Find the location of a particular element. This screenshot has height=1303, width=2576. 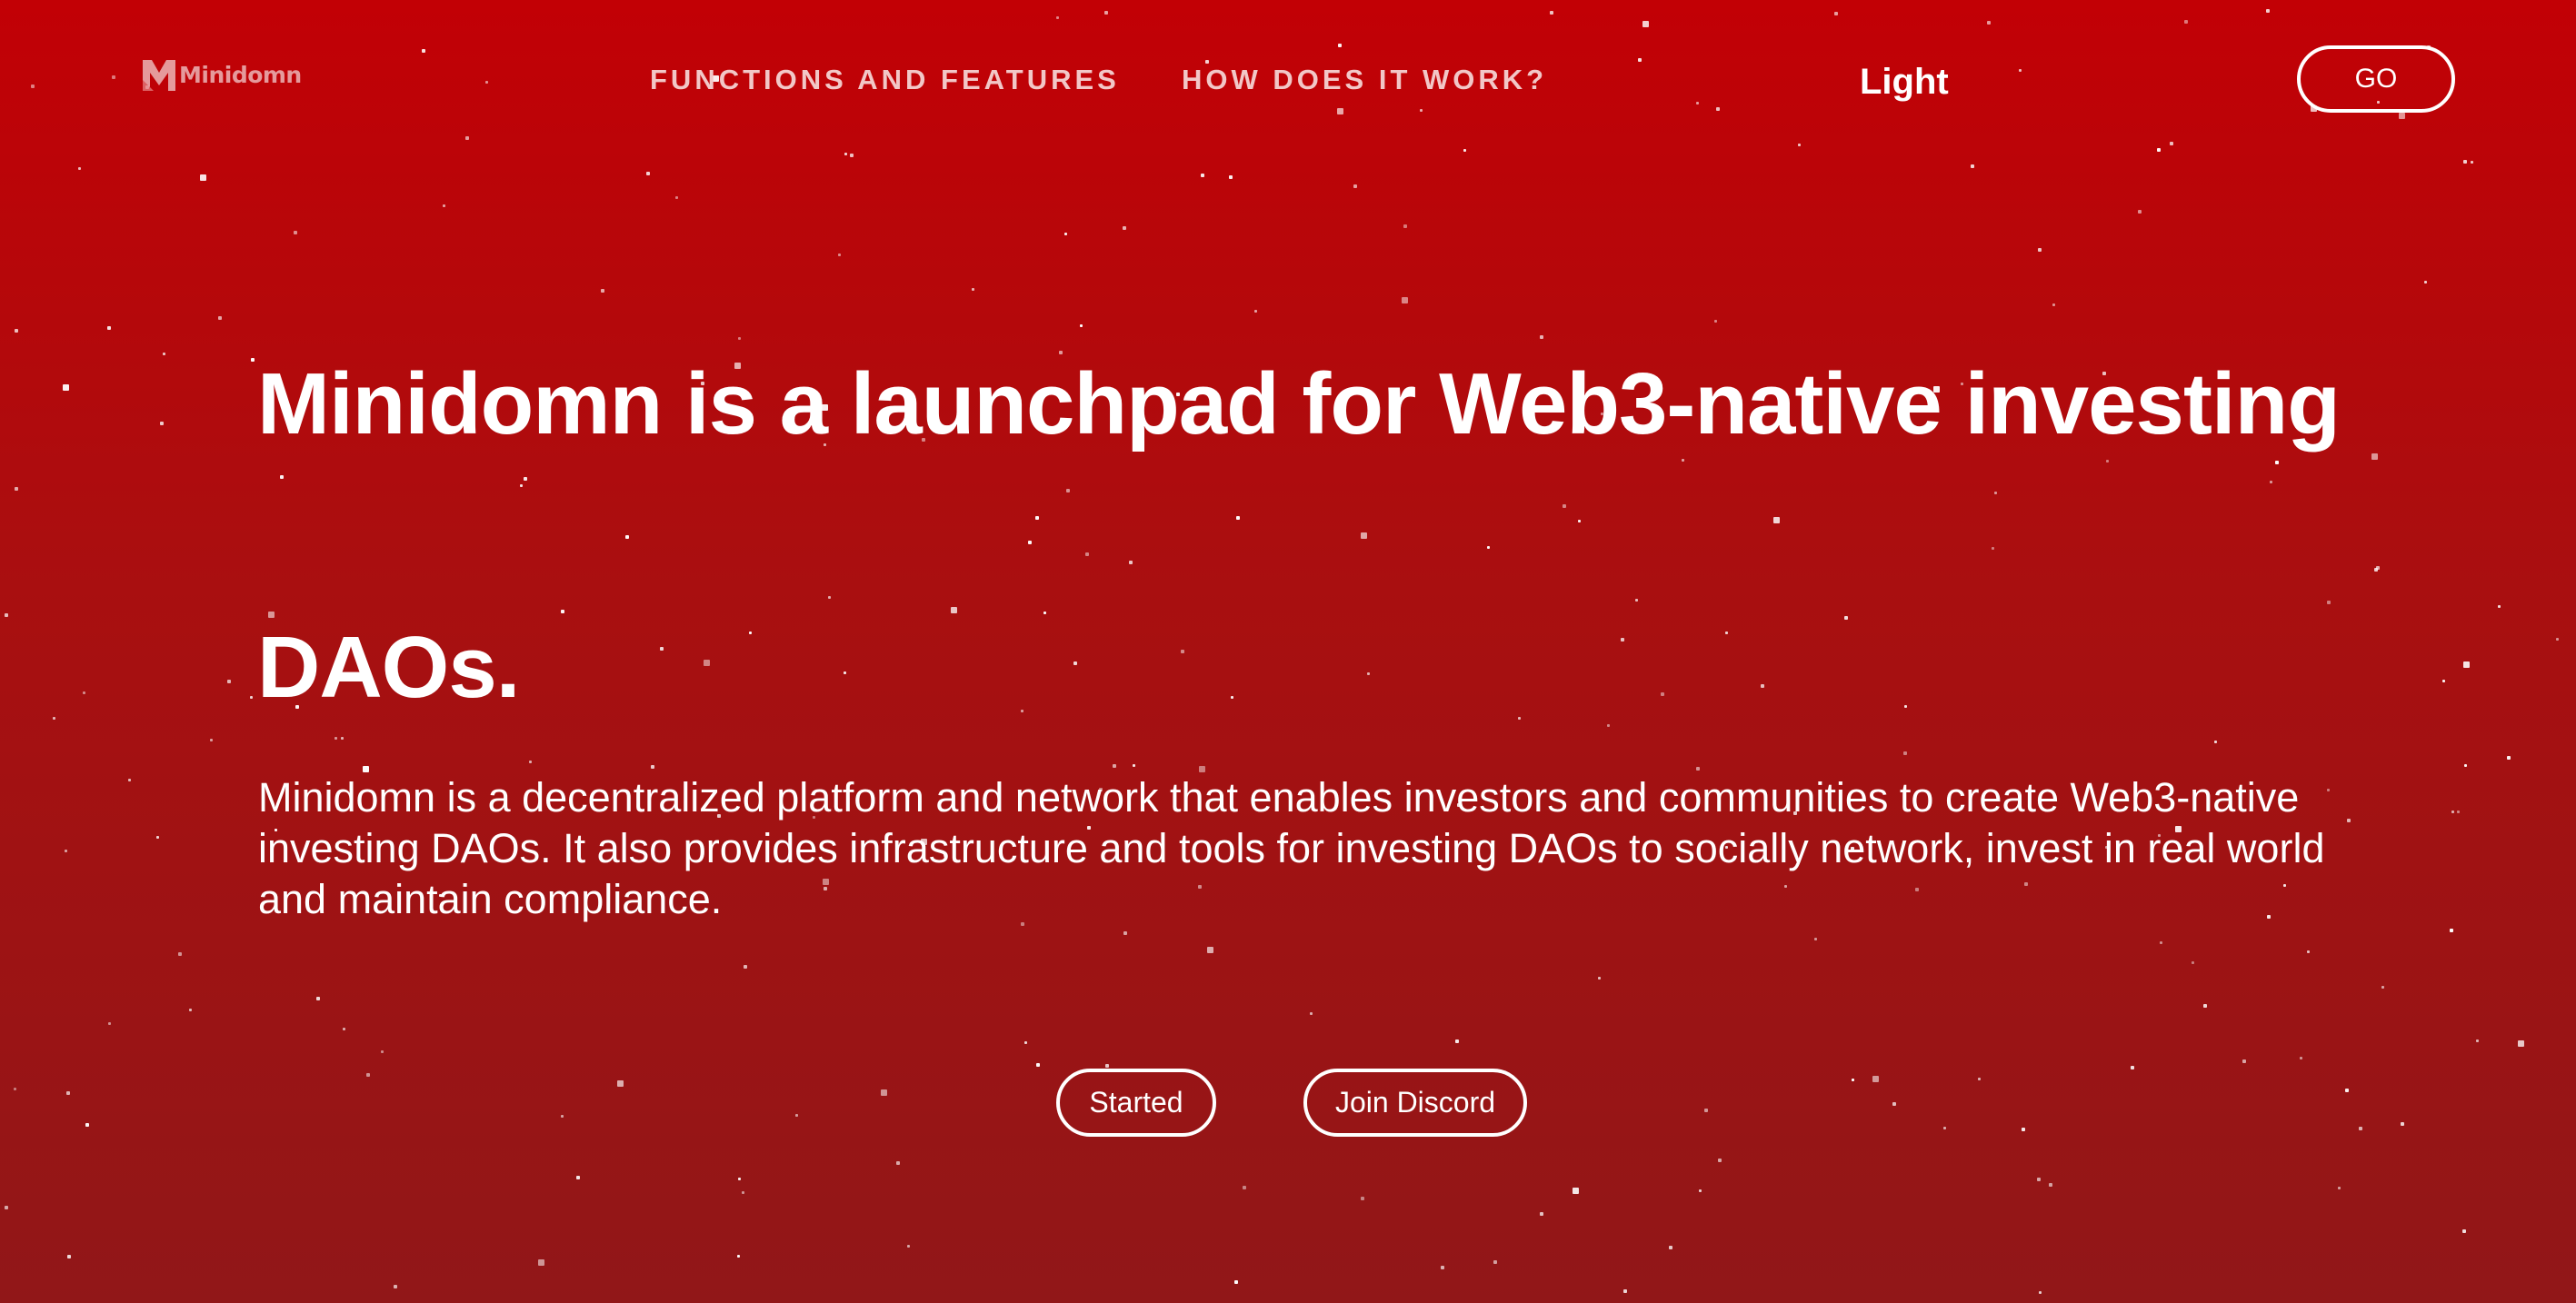

go-button: GO is located at coordinates (2376, 79).